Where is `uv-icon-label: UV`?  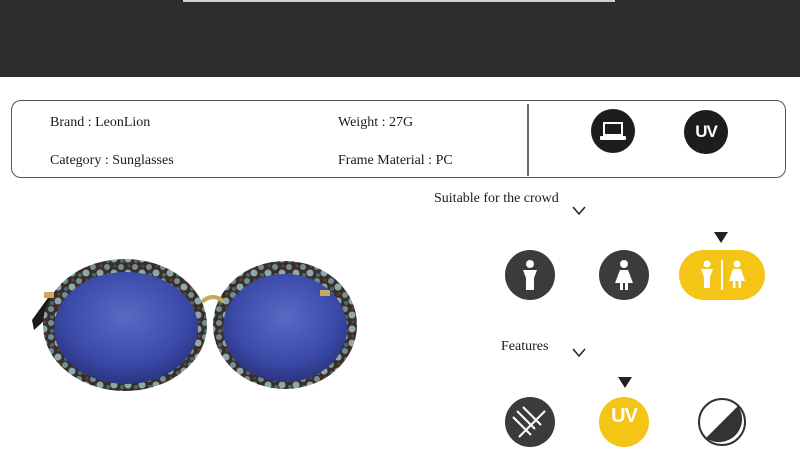
uv-icon-label: UV is located at coordinates (706, 131).